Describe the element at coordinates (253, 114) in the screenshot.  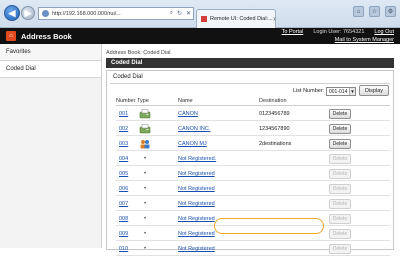
I see `table-row: 001 CANON 0123456789 Delete` at that location.